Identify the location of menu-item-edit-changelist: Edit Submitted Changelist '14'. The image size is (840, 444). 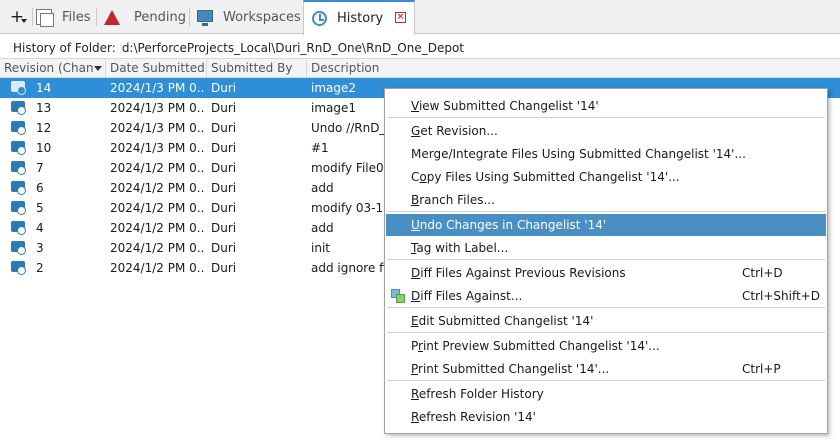
(606, 321).